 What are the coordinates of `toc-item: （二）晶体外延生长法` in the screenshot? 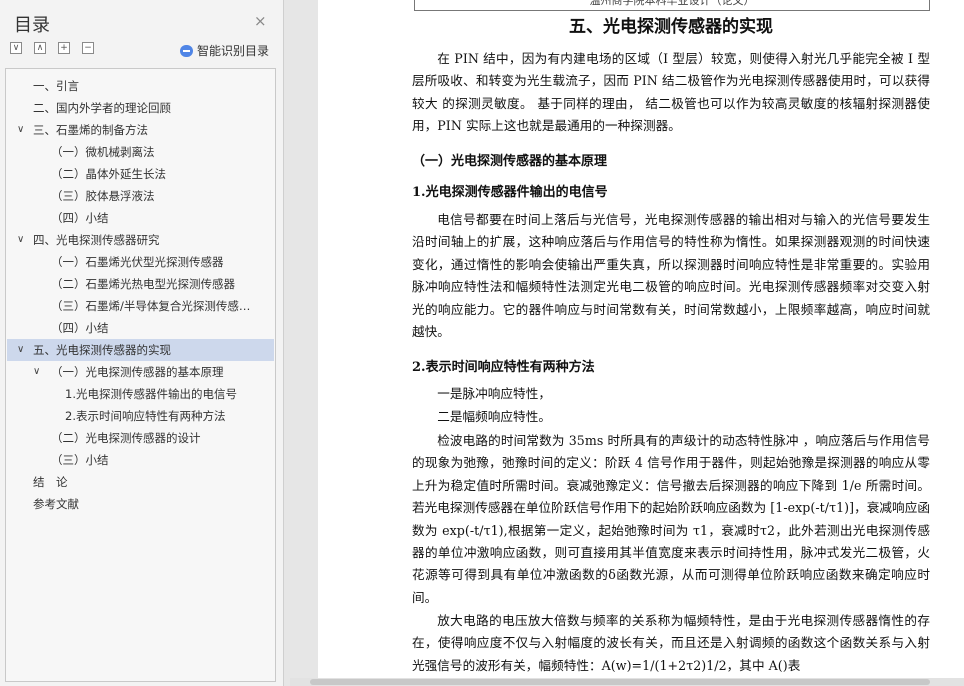 It's located at (140, 174).